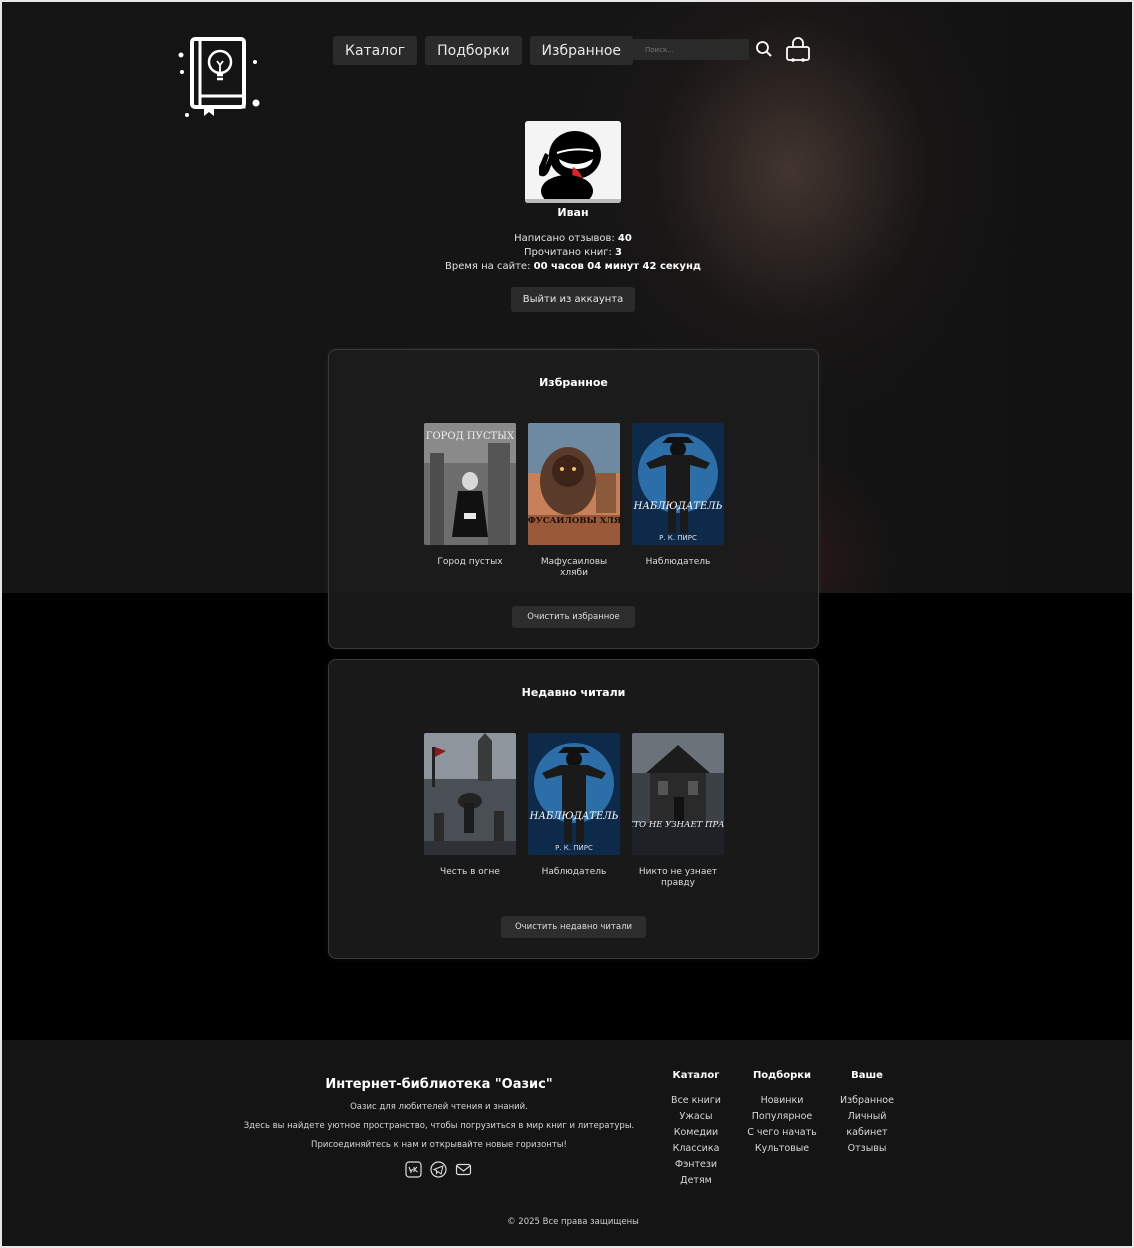  What do you see at coordinates (574, 521) in the screenshot?
I see `cover-text: МАФУСАИЛОВЫ ХЛЯБИ` at bounding box center [574, 521].